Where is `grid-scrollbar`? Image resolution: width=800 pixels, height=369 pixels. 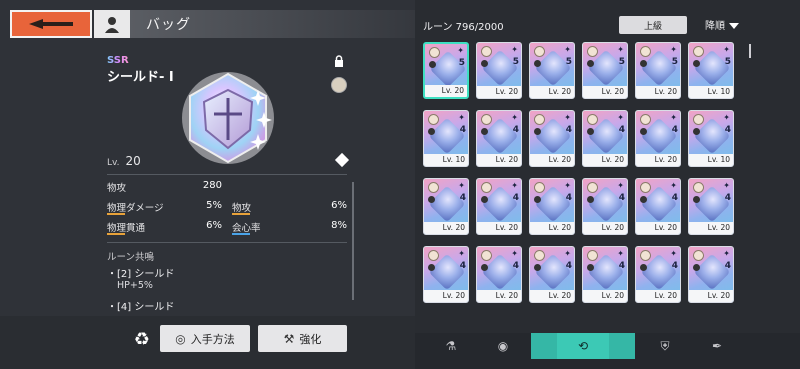 grid-scrollbar is located at coordinates (750, 51).